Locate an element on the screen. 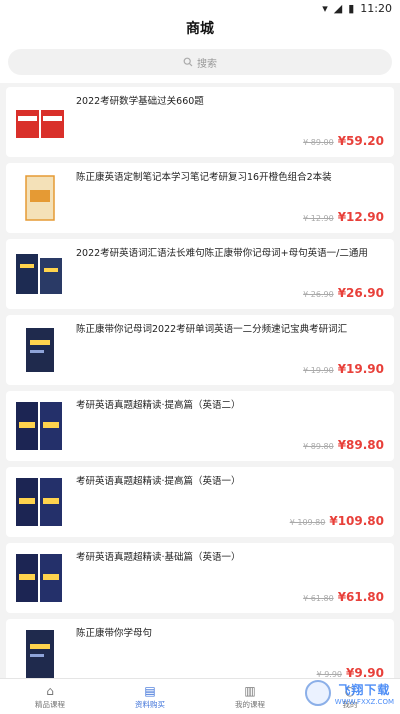  sale-price: ¥61.80 is located at coordinates (360, 597).